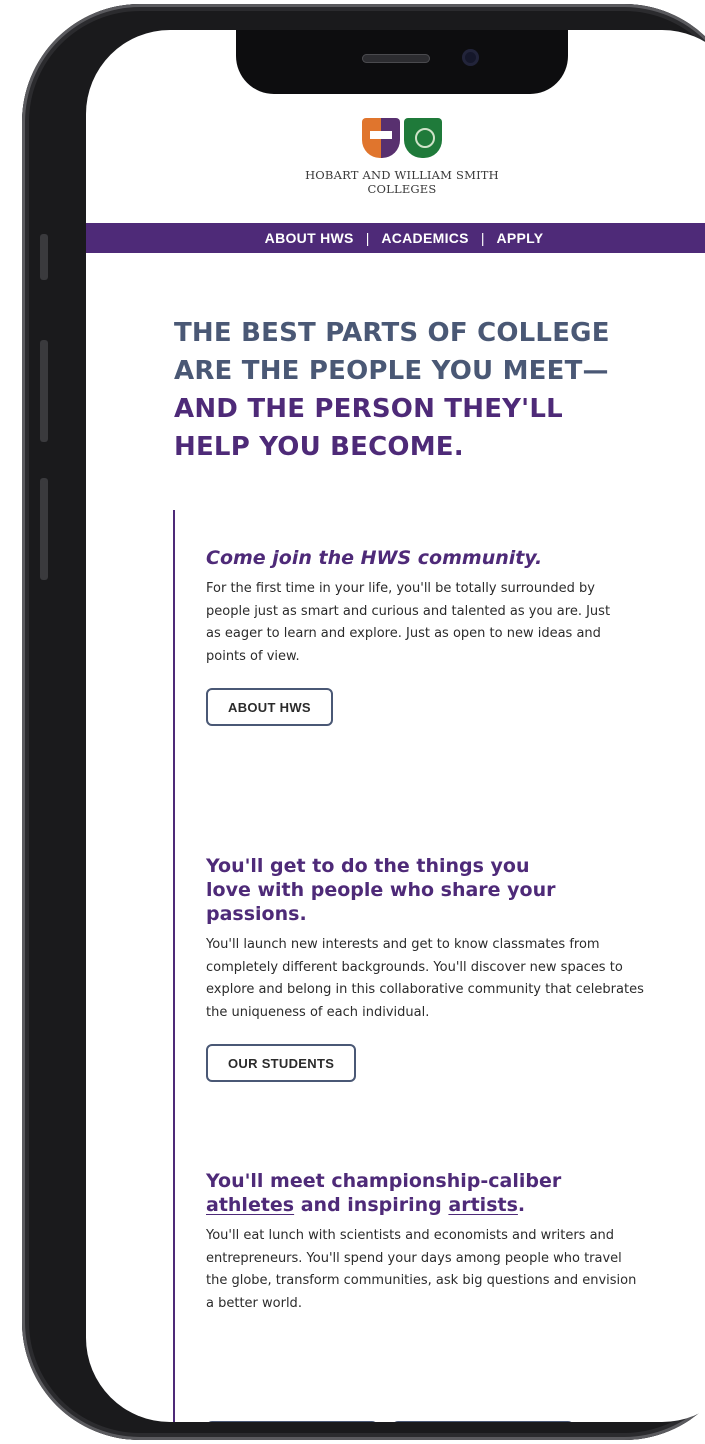  What do you see at coordinates (44, 257) in the screenshot?
I see `mute-switch` at bounding box center [44, 257].